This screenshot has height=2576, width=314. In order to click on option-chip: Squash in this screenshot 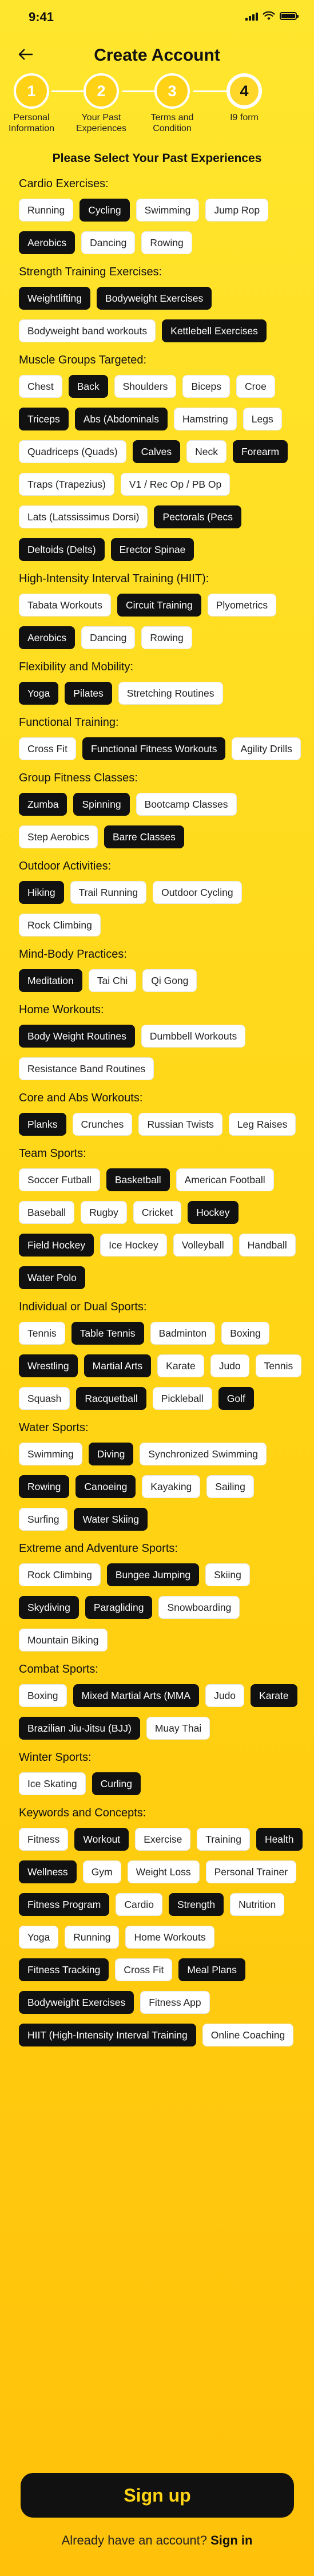, I will do `click(45, 1398)`.